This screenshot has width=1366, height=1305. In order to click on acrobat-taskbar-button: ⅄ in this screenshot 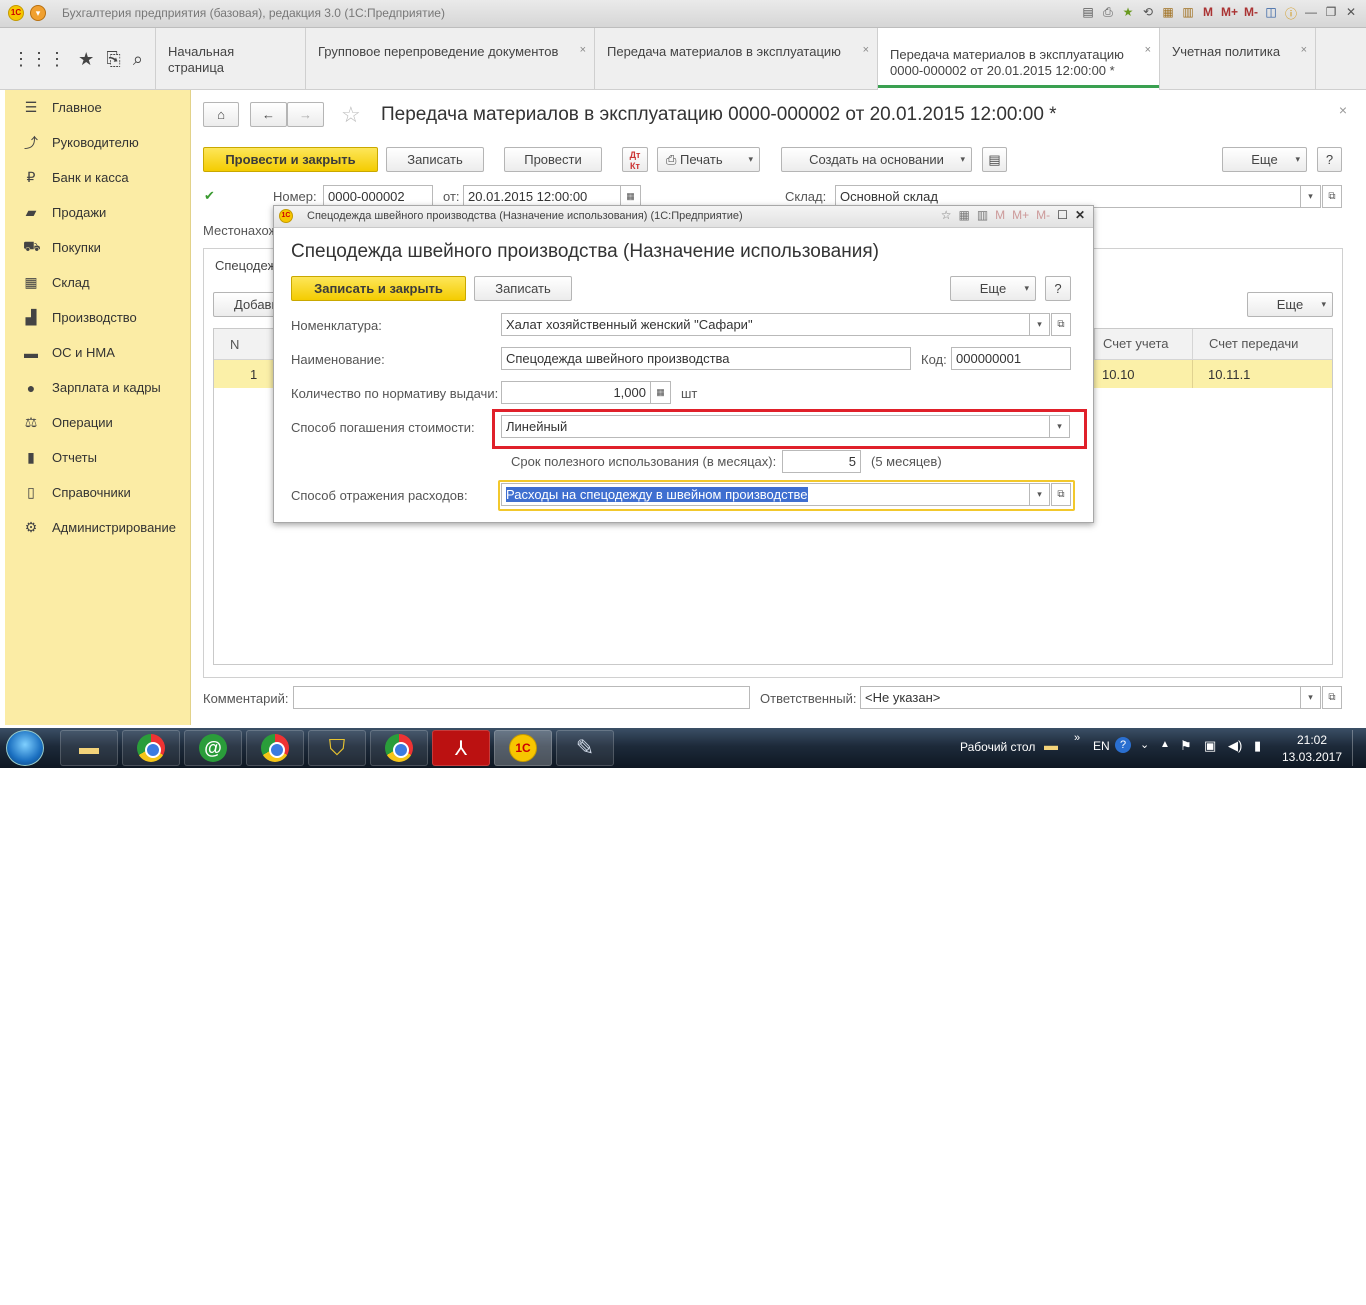, I will do `click(461, 748)`.